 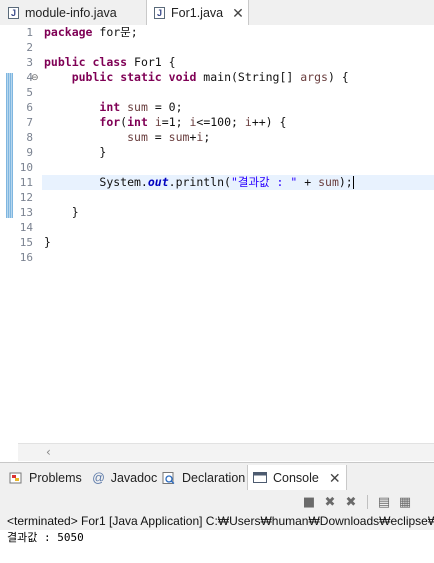 I want to click on console-toolbar: ■ ✖ ✖ ▤ ▦, so click(x=357, y=502).